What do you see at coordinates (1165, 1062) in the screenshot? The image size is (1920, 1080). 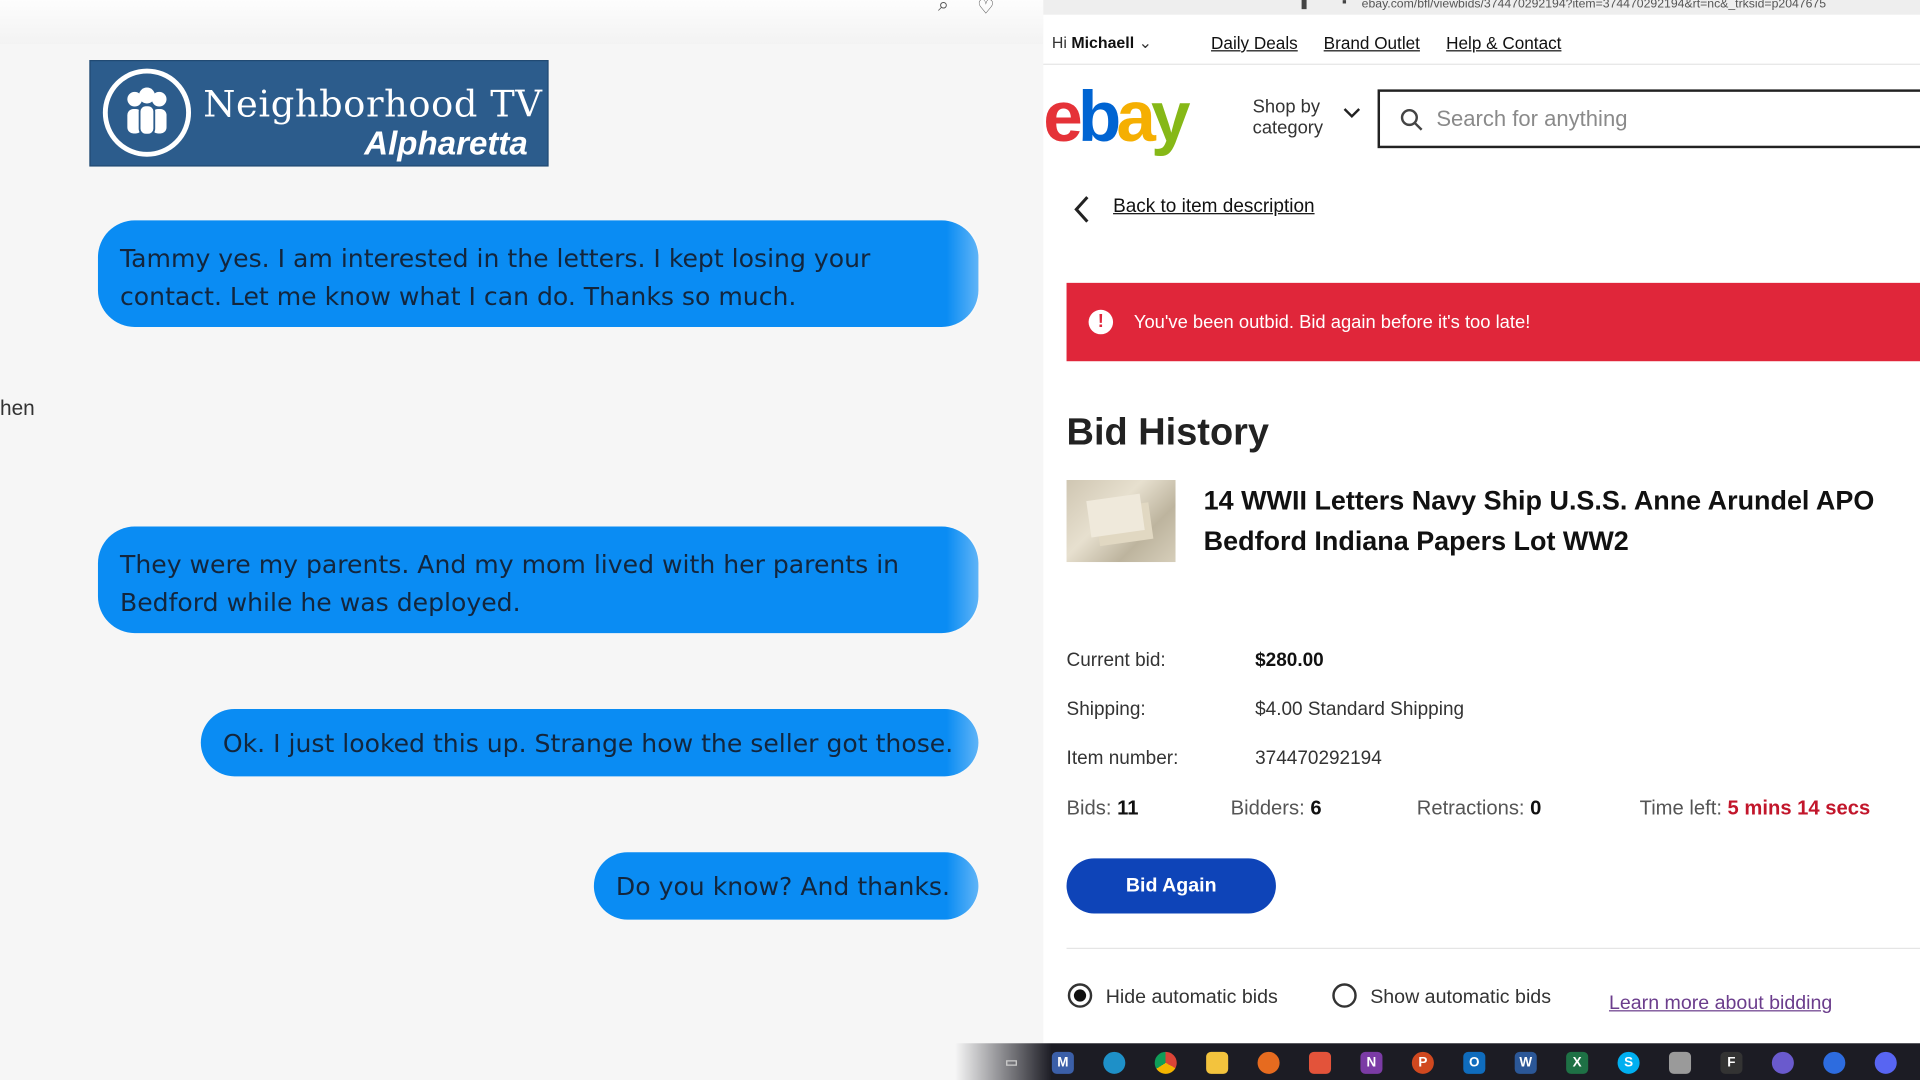 I see `chrome-icon` at bounding box center [1165, 1062].